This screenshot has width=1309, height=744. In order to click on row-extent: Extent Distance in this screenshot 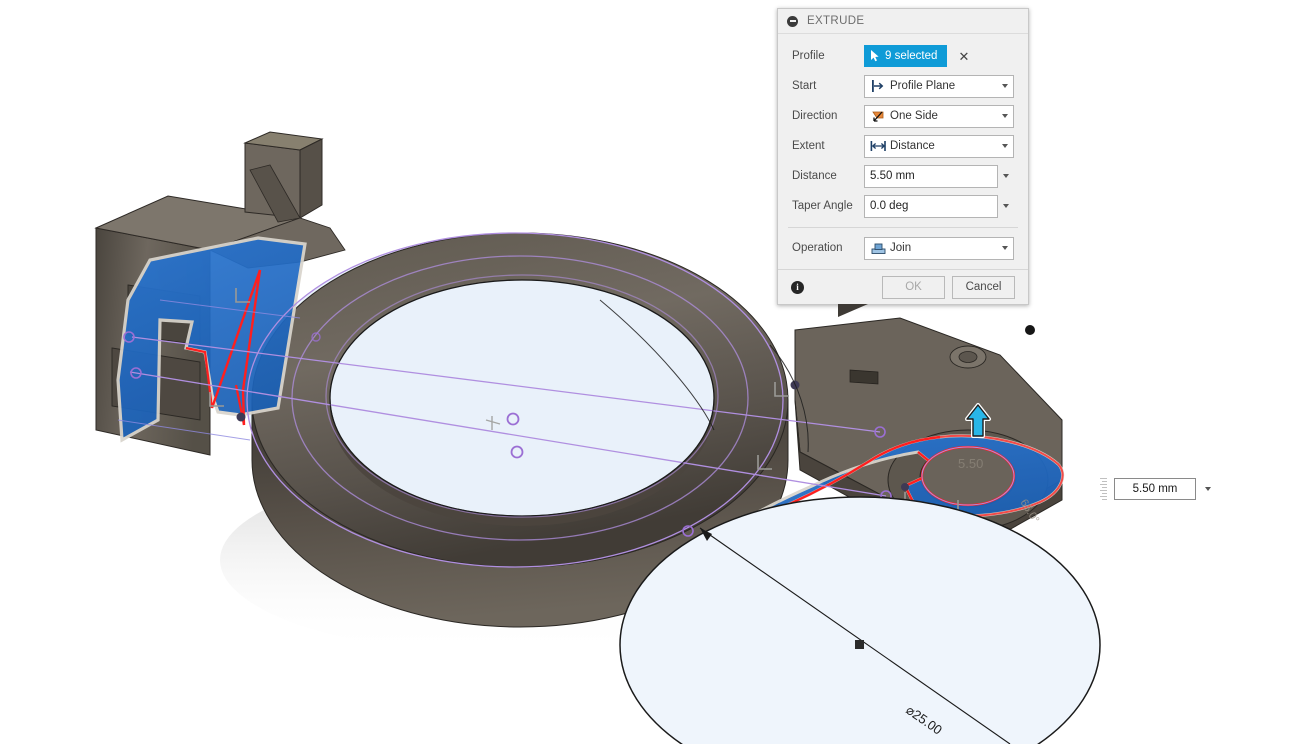, I will do `click(903, 146)`.